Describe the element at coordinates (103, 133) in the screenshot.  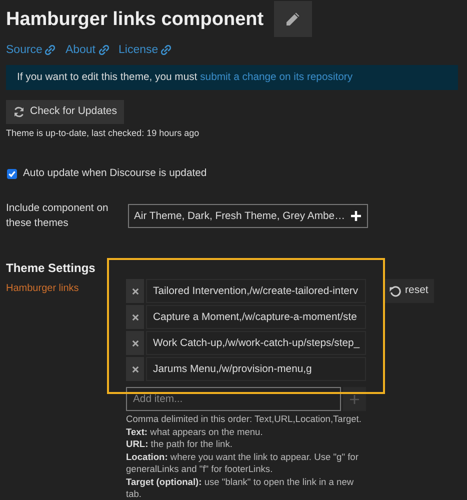
I see `update-status: Theme is up-to-date, last checked: 19 hours ago` at that location.